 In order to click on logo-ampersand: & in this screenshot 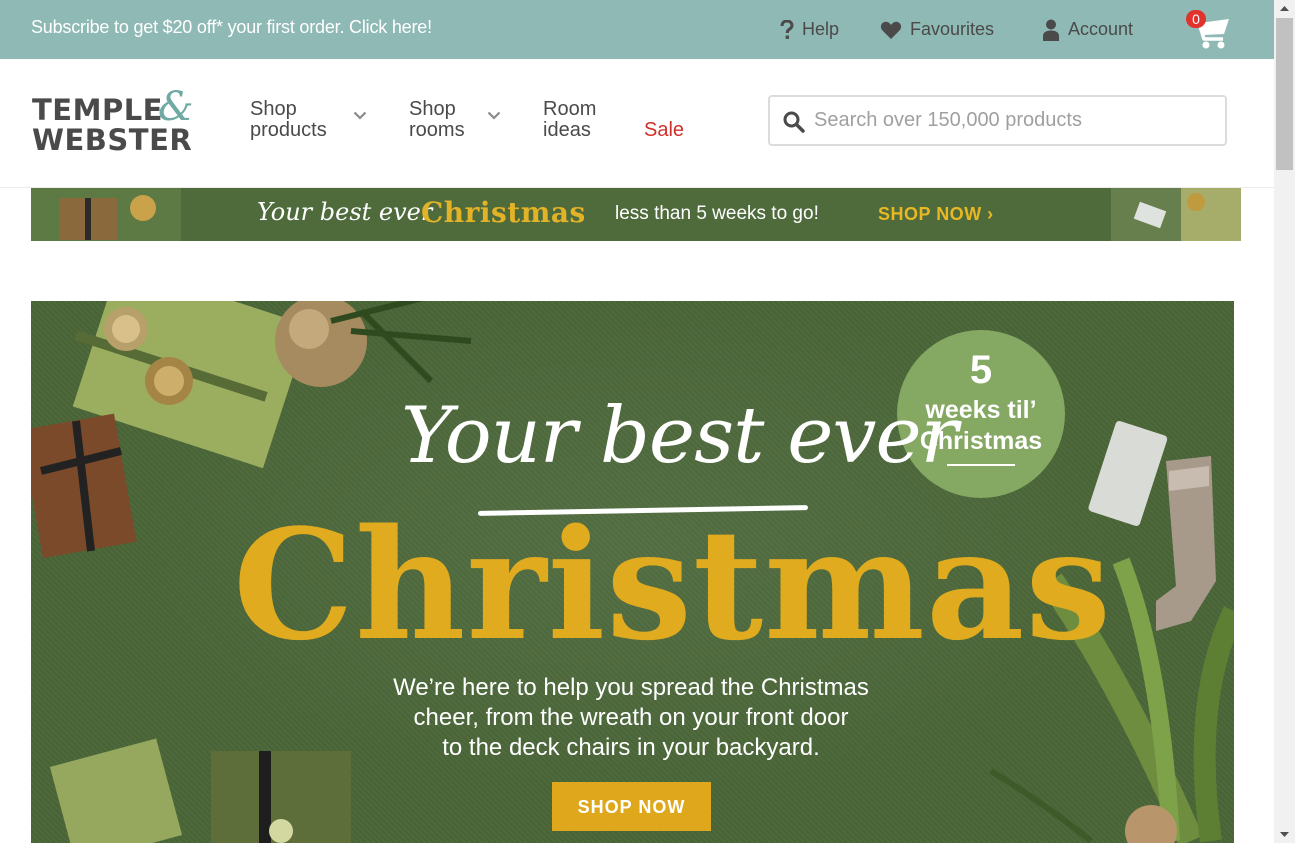, I will do `click(176, 107)`.